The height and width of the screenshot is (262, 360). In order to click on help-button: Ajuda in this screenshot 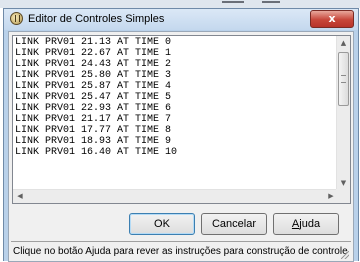, I will do `click(306, 224)`.